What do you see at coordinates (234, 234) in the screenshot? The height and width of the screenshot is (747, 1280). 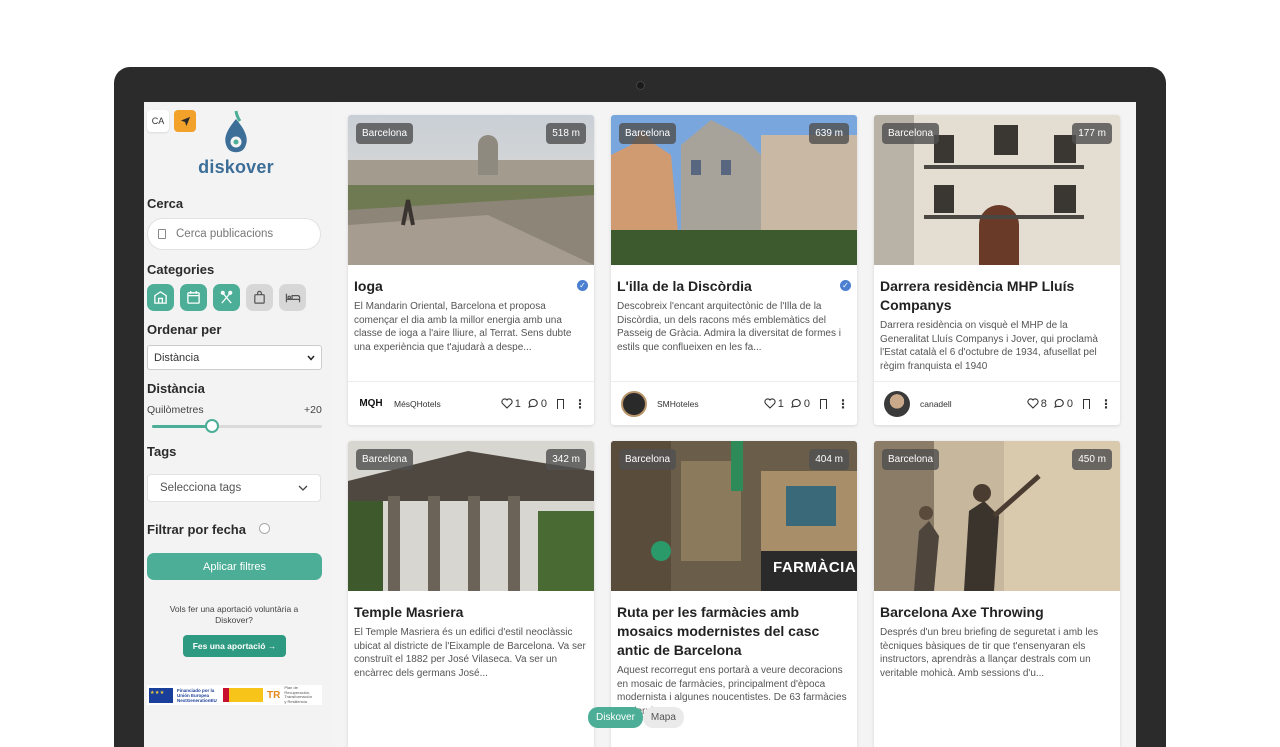 I see `search-input: Cerca publicacions` at bounding box center [234, 234].